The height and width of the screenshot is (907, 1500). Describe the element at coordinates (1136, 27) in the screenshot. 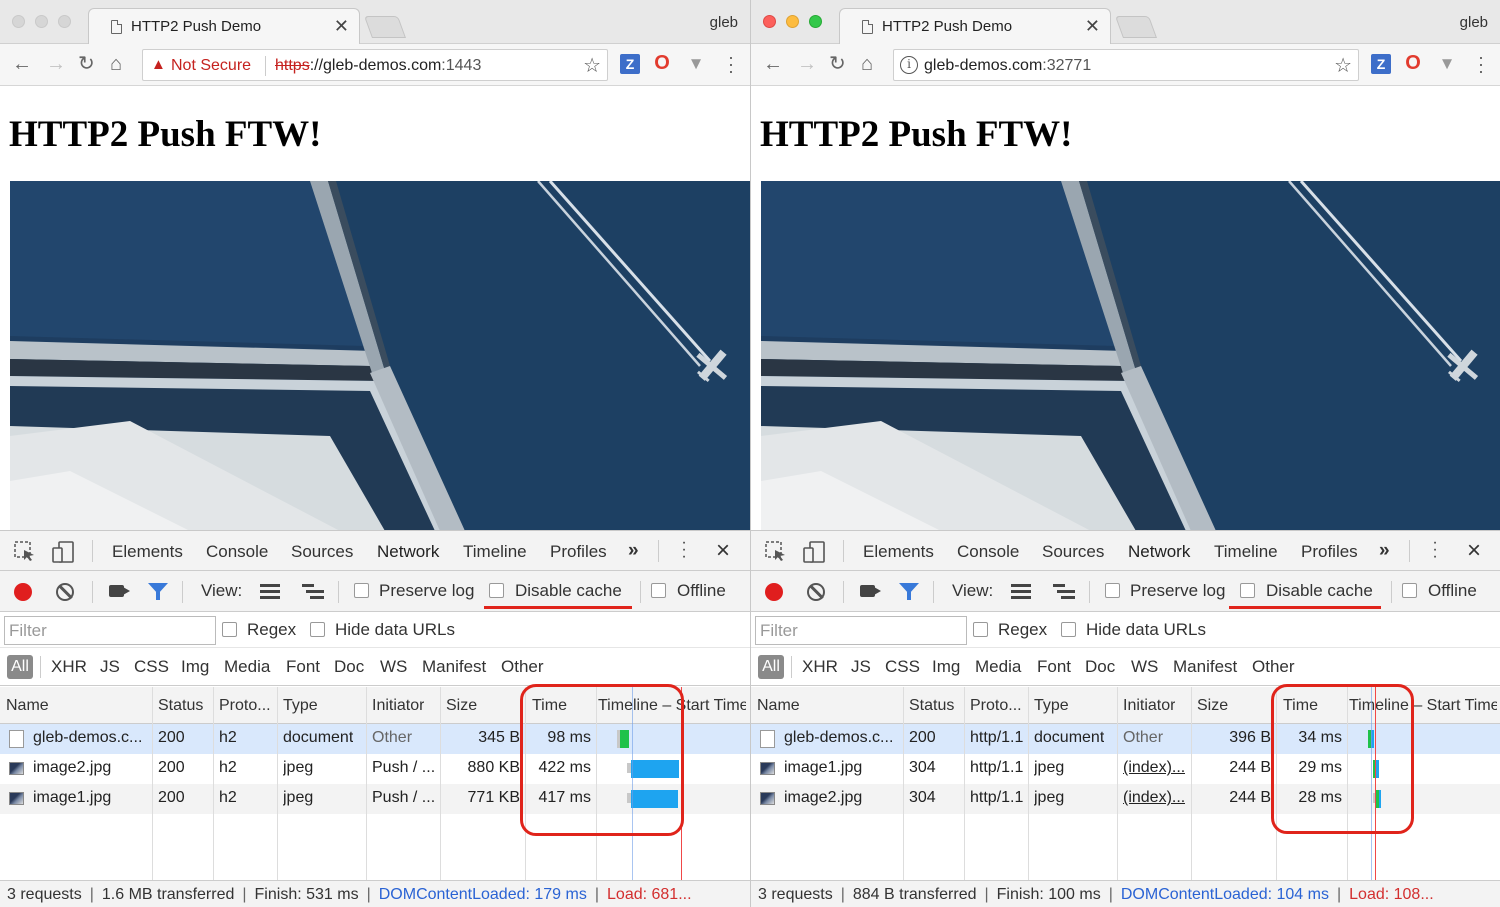

I see `new-tab-button` at that location.